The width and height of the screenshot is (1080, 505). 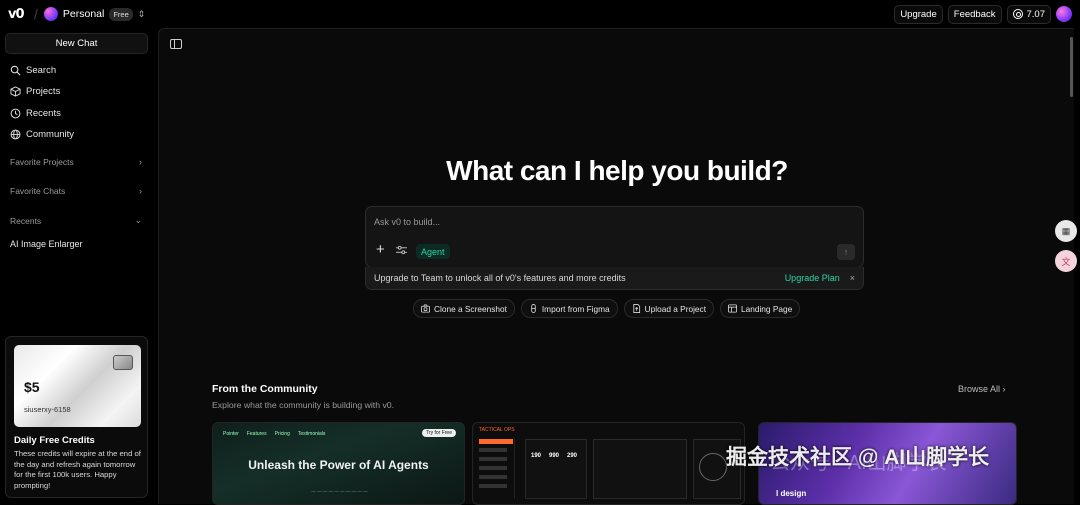 What do you see at coordinates (675, 308) in the screenshot?
I see `chip-label: Upload a Project` at bounding box center [675, 308].